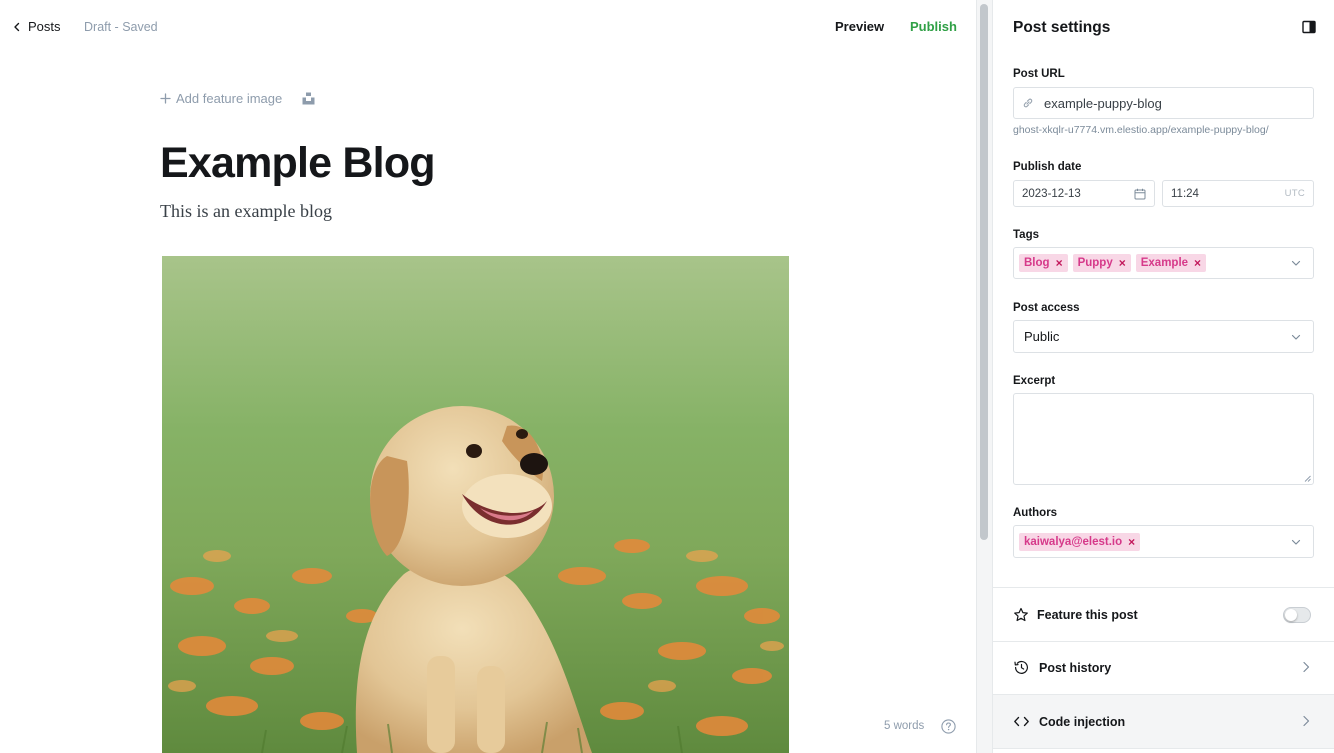 Image resolution: width=1334 pixels, height=753 pixels. What do you see at coordinates (1075, 667) in the screenshot?
I see `post-history-label: Post history` at bounding box center [1075, 667].